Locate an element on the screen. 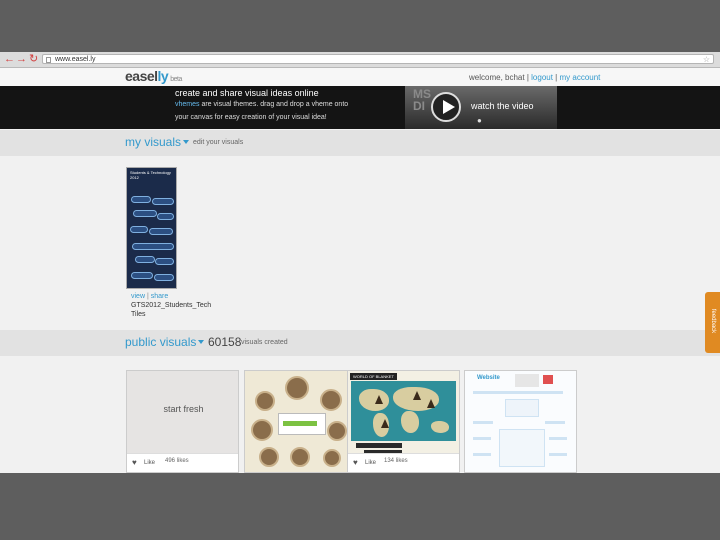 This screenshot has height=540, width=720. visual-subtitle: Tiles is located at coordinates (138, 314).